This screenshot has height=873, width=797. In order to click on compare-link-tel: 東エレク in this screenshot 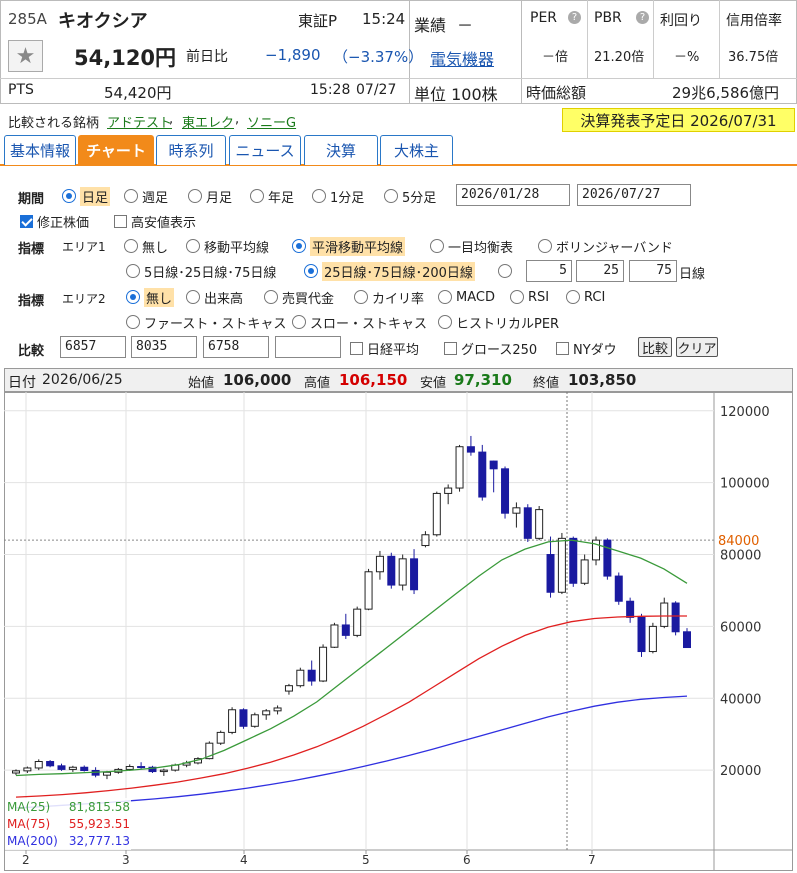, I will do `click(208, 121)`.